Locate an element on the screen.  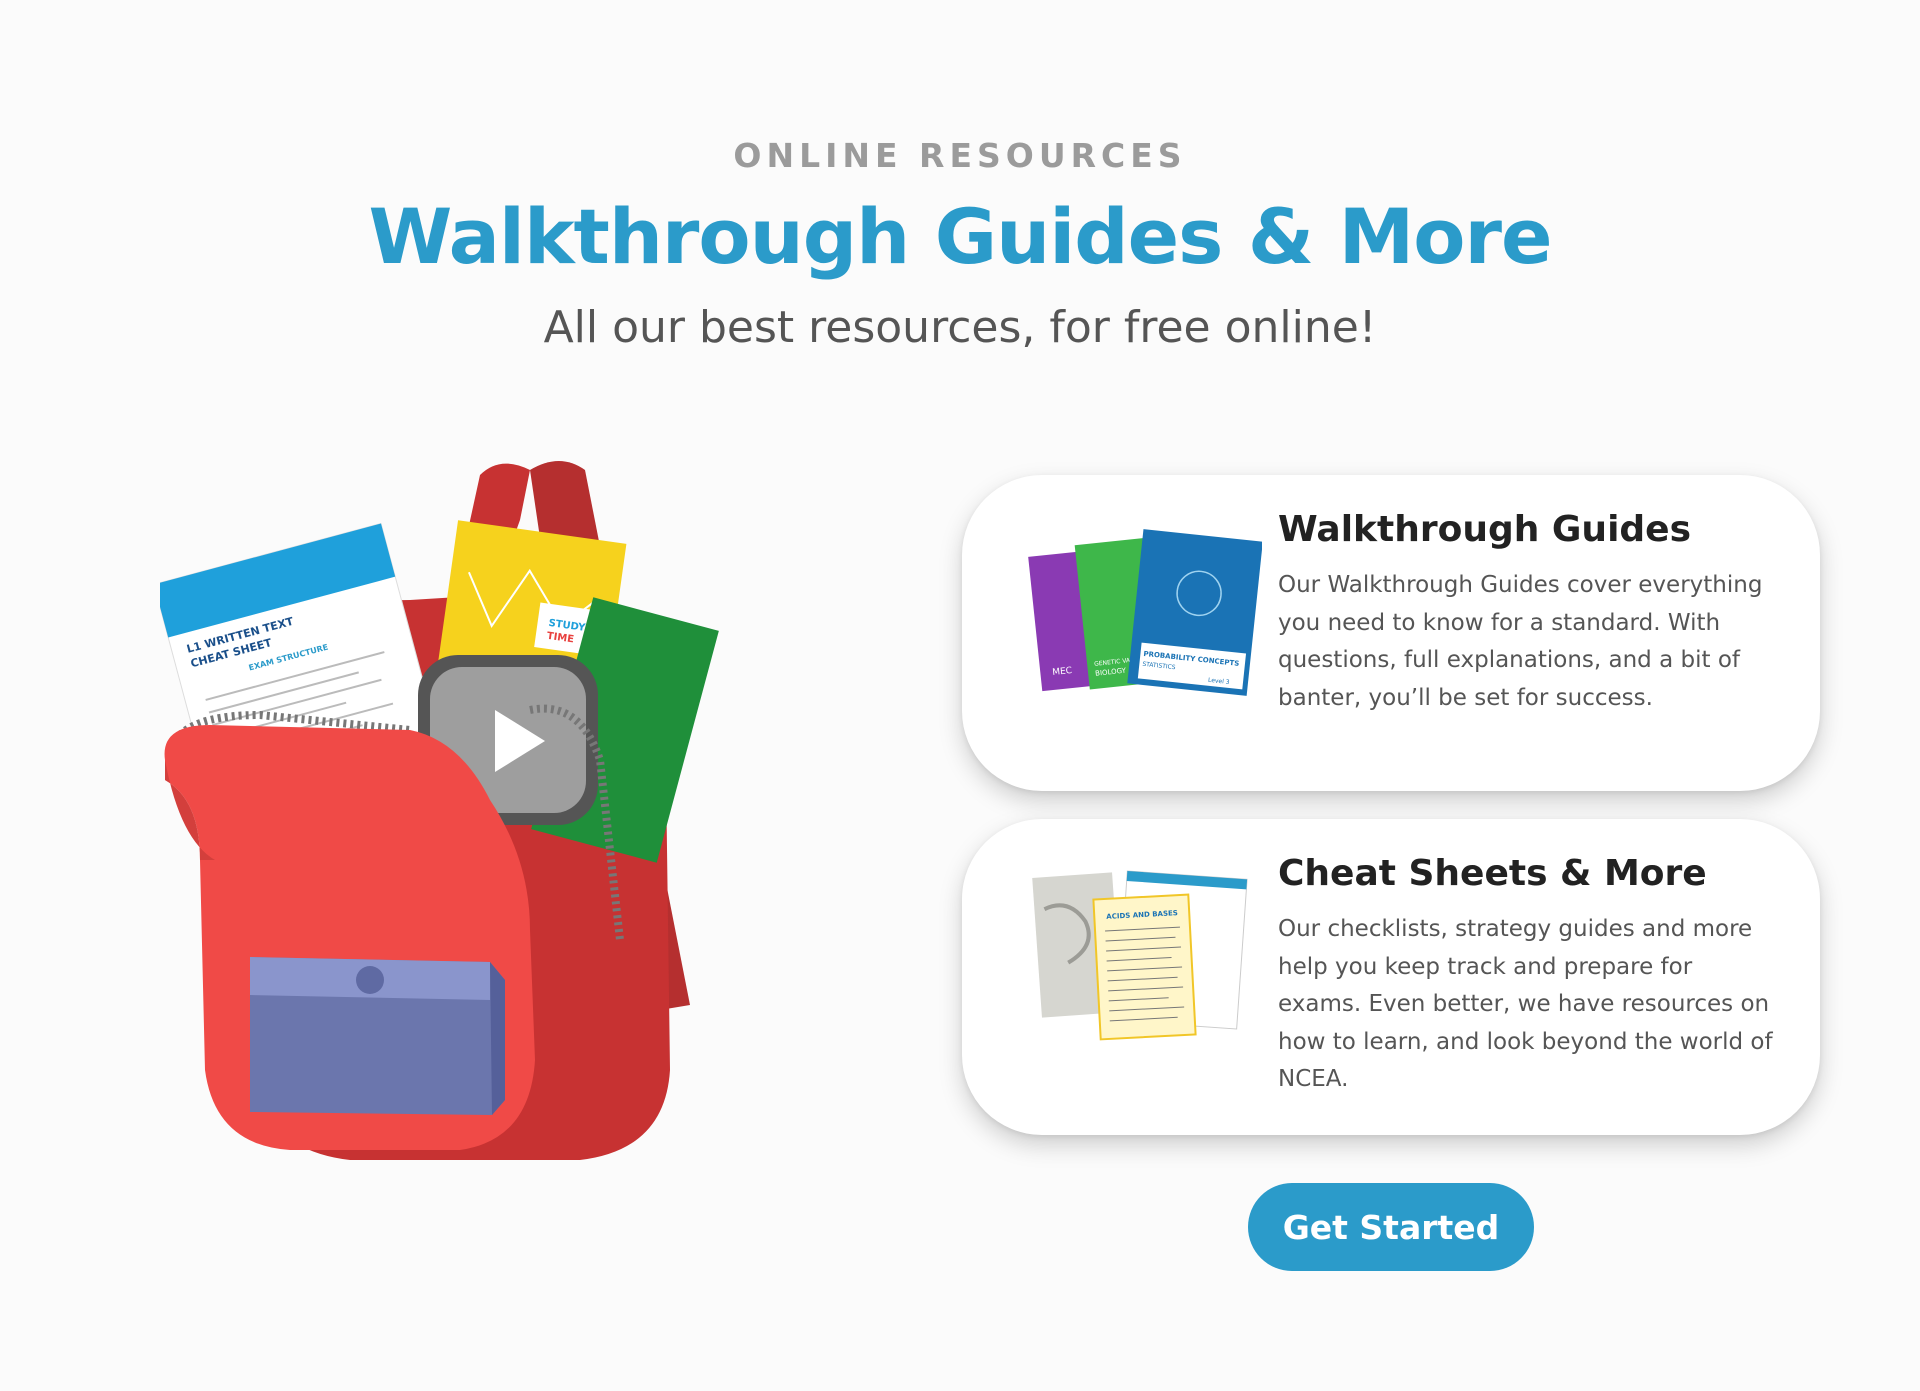
section-eyebrow: ONLINE RESOURCES is located at coordinates (960, 155).